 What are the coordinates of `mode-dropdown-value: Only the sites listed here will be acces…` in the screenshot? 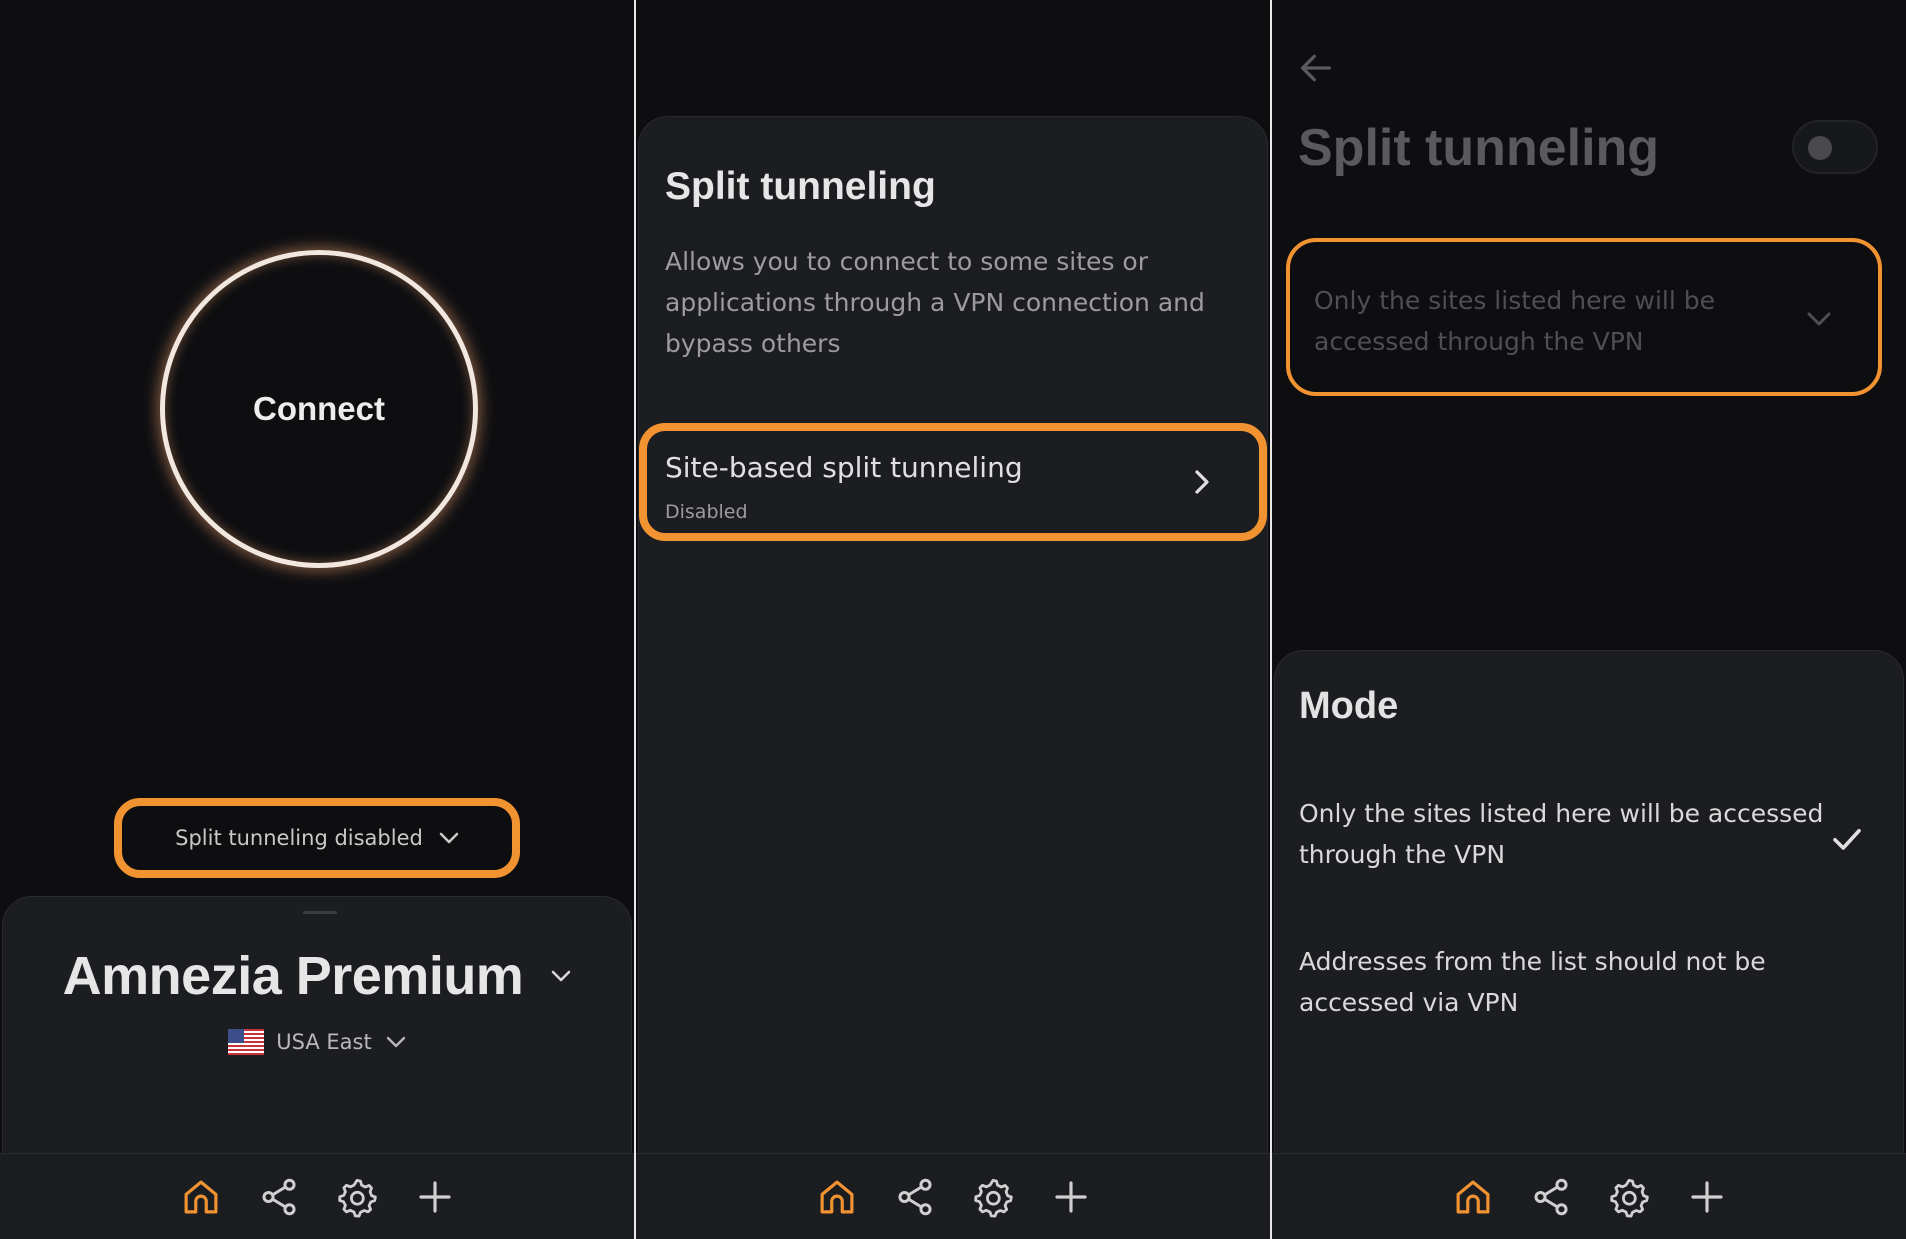 It's located at (1514, 321).